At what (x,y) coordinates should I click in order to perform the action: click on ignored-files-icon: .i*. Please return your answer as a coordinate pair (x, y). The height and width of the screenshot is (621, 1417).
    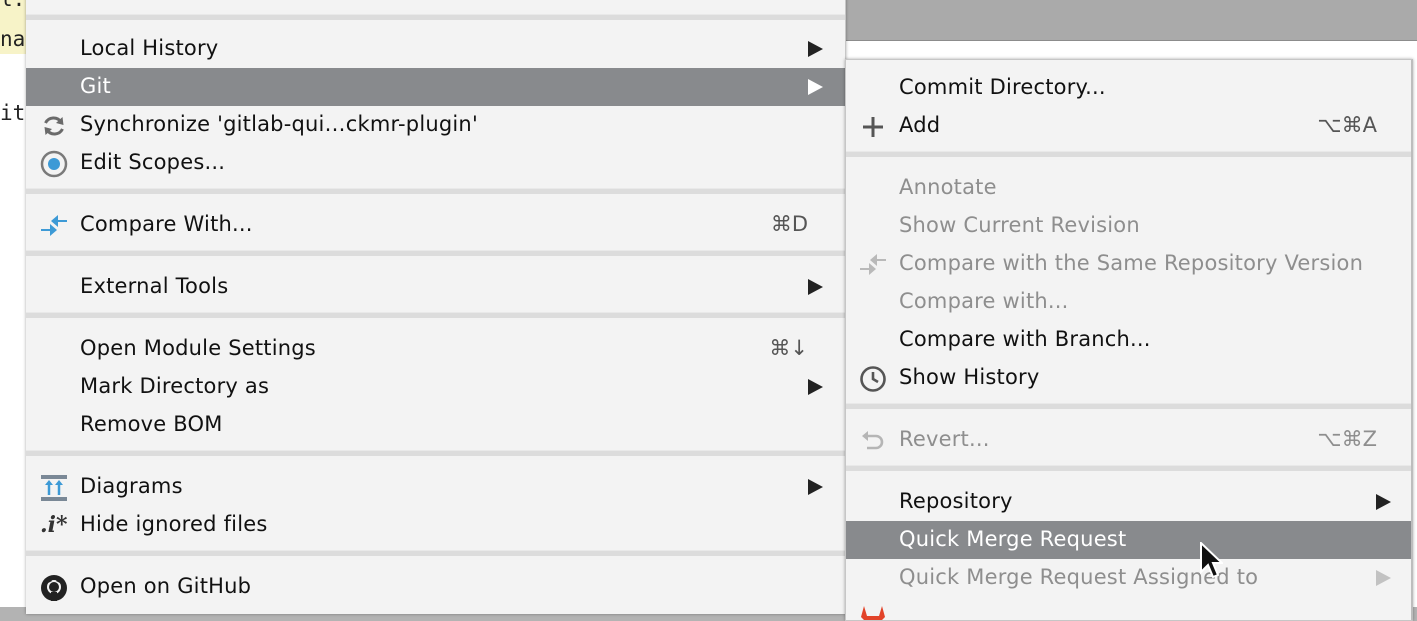
    Looking at the image, I should click on (54, 525).